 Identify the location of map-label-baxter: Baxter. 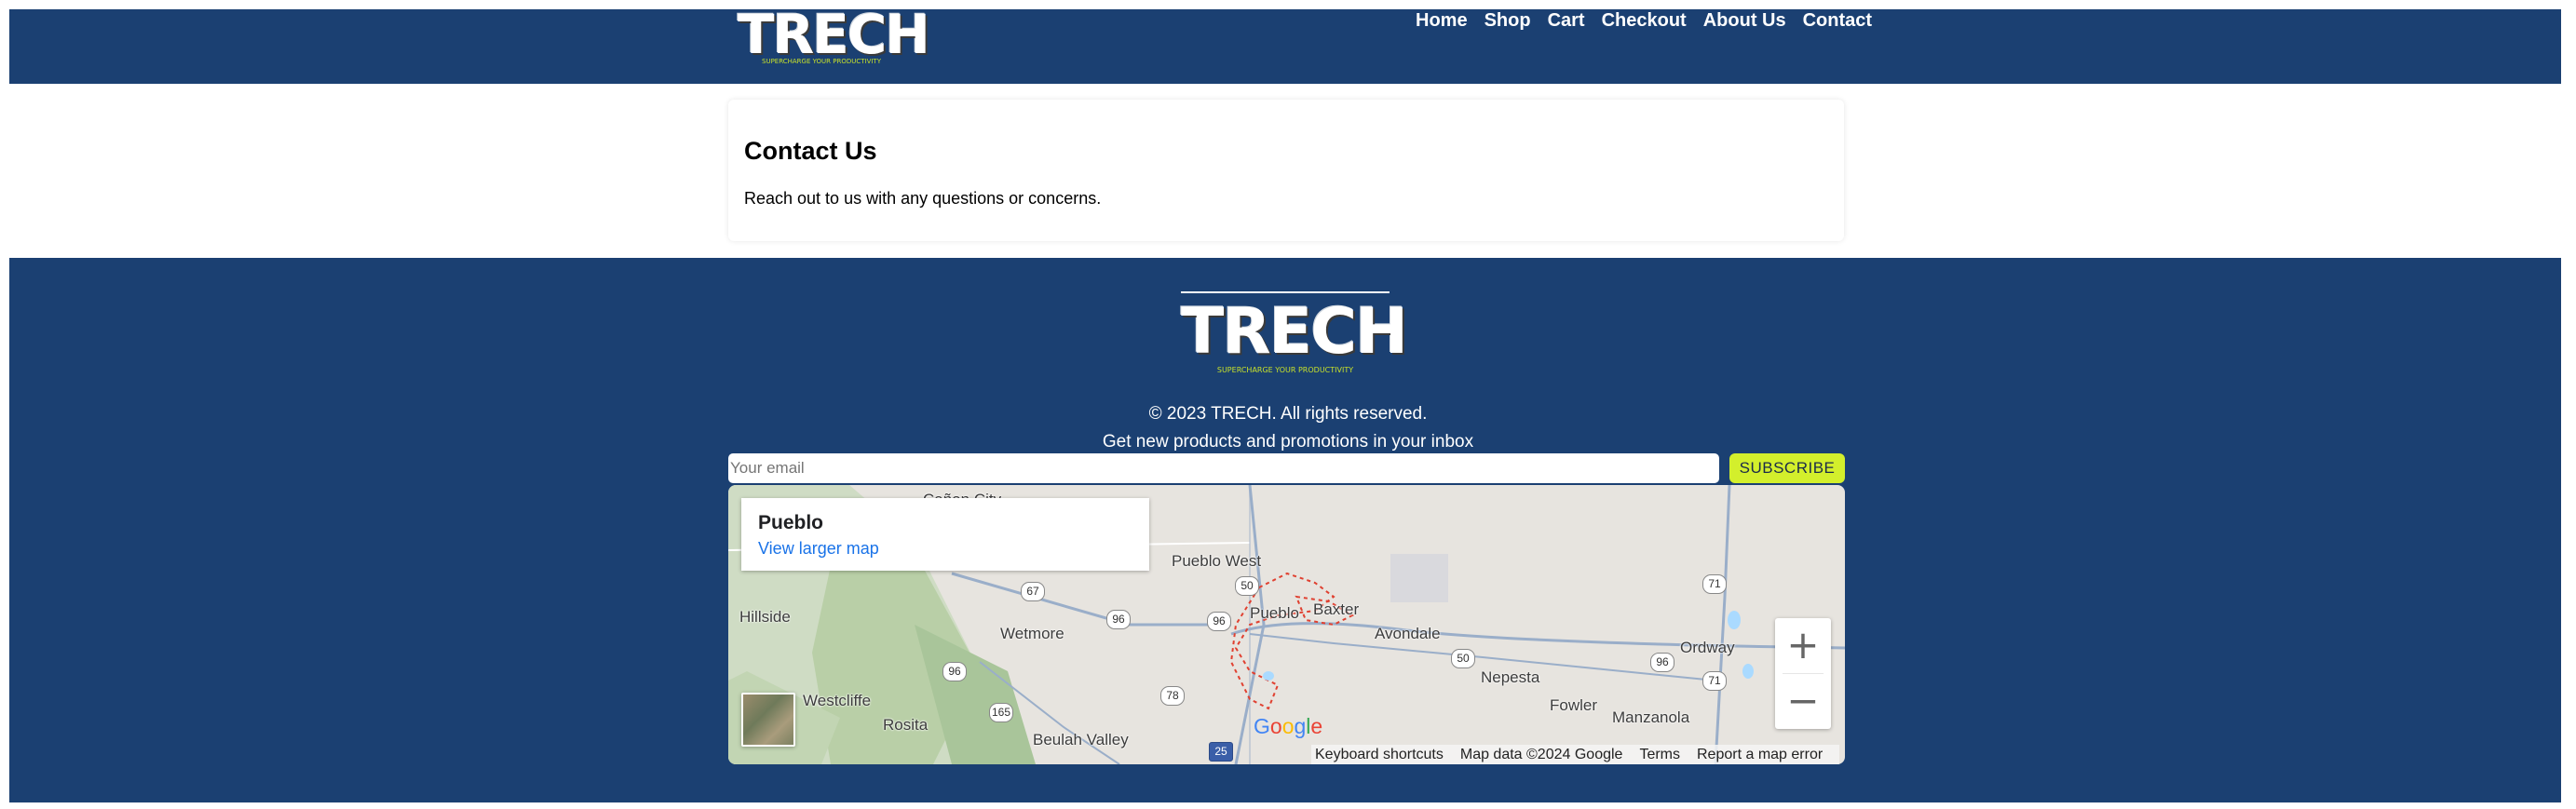
(1336, 609).